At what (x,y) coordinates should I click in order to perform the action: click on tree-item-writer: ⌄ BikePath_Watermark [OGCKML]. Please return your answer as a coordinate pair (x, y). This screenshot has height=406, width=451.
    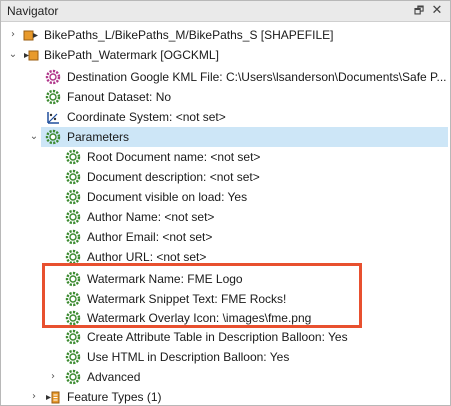
    Looking at the image, I should click on (225, 55).